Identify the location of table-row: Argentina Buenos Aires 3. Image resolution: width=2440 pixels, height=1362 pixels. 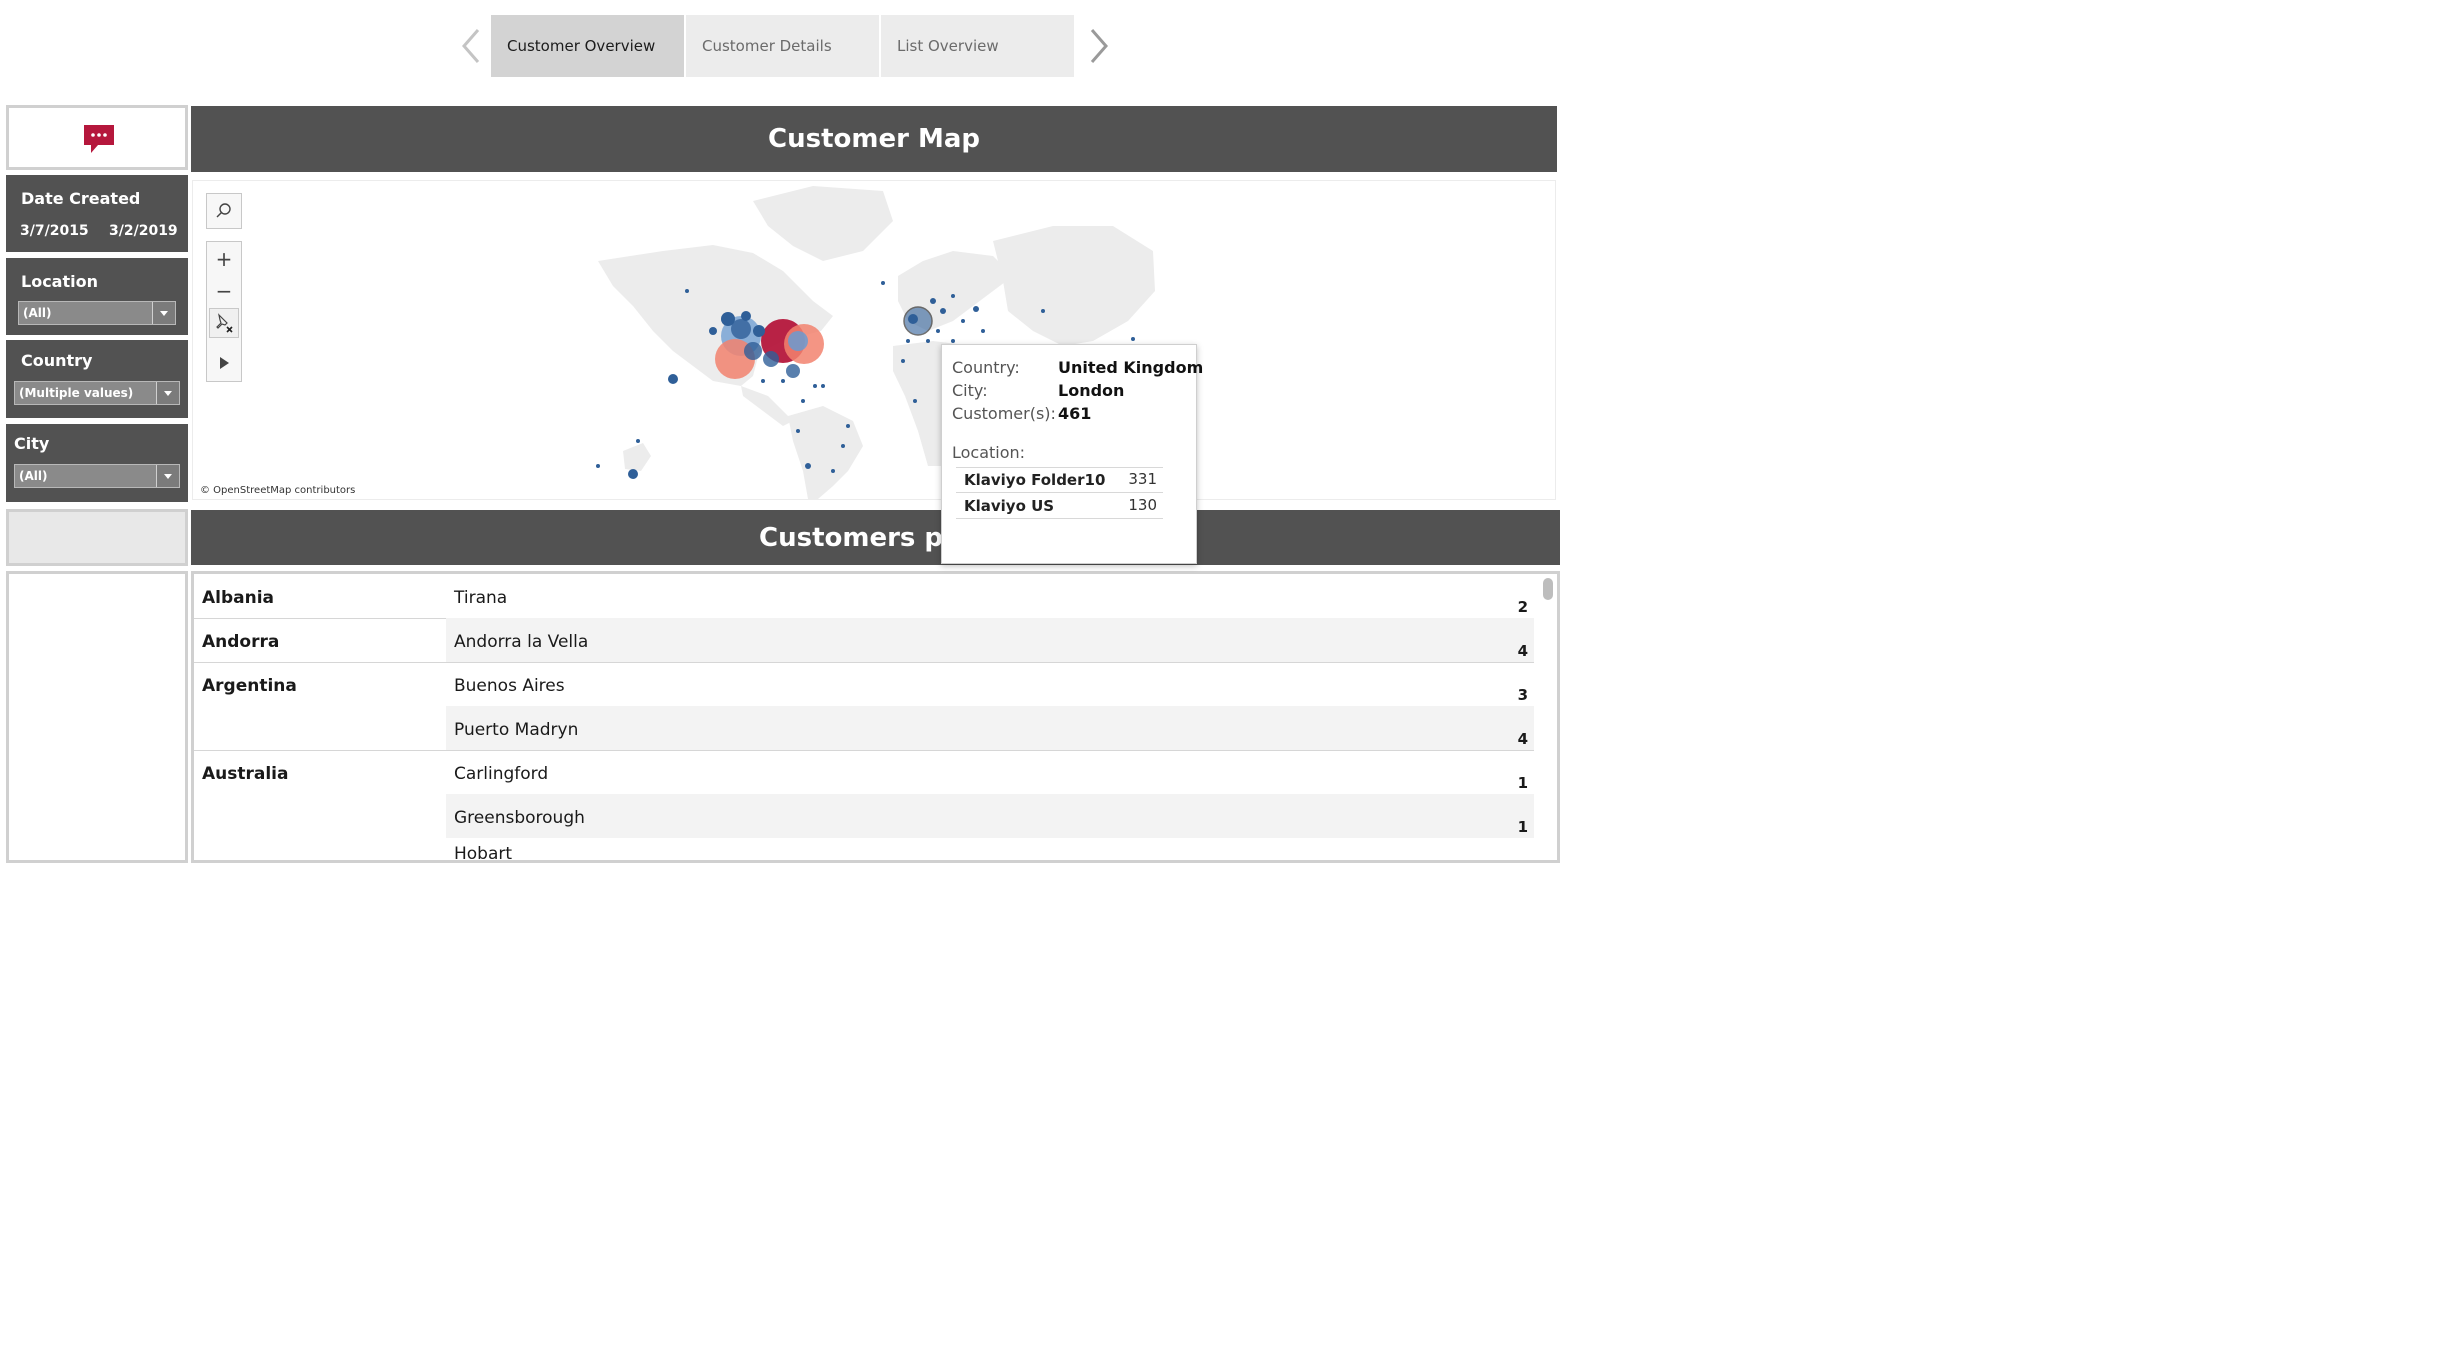
(864, 684).